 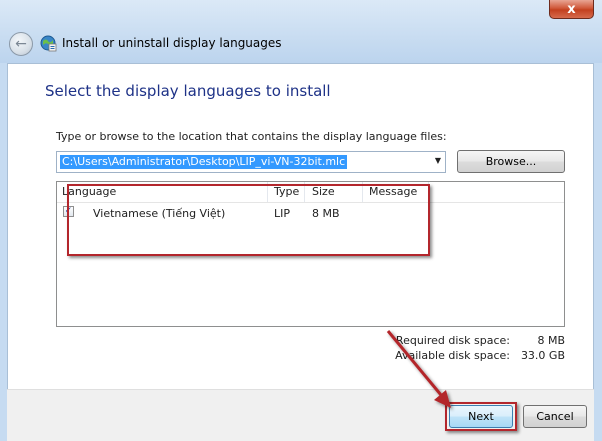 I want to click on close-button: x, so click(x=571, y=9).